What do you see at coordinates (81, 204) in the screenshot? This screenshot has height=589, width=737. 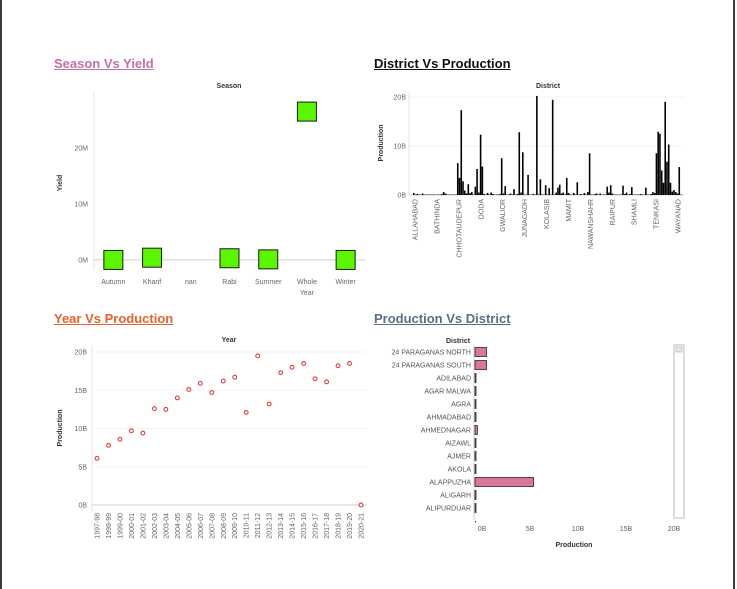 I see `season-yield-ytick-label: 10M` at bounding box center [81, 204].